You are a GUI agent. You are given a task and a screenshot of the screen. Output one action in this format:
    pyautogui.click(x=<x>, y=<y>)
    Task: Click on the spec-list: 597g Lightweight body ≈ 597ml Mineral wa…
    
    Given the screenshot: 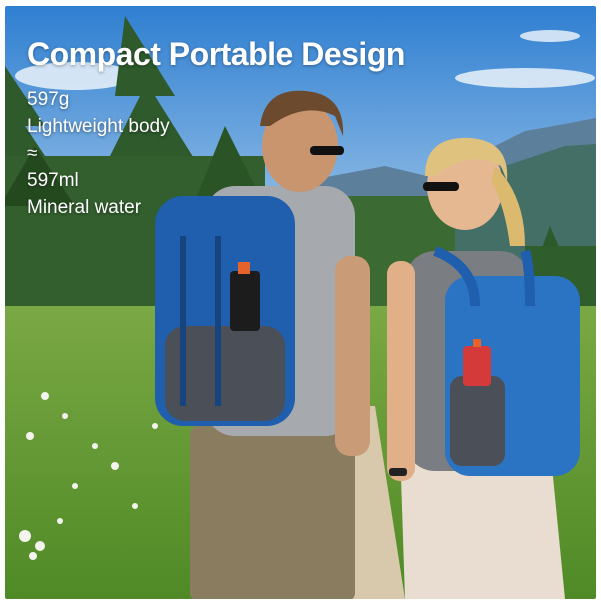 What is the action you would take?
    pyautogui.click(x=98, y=153)
    